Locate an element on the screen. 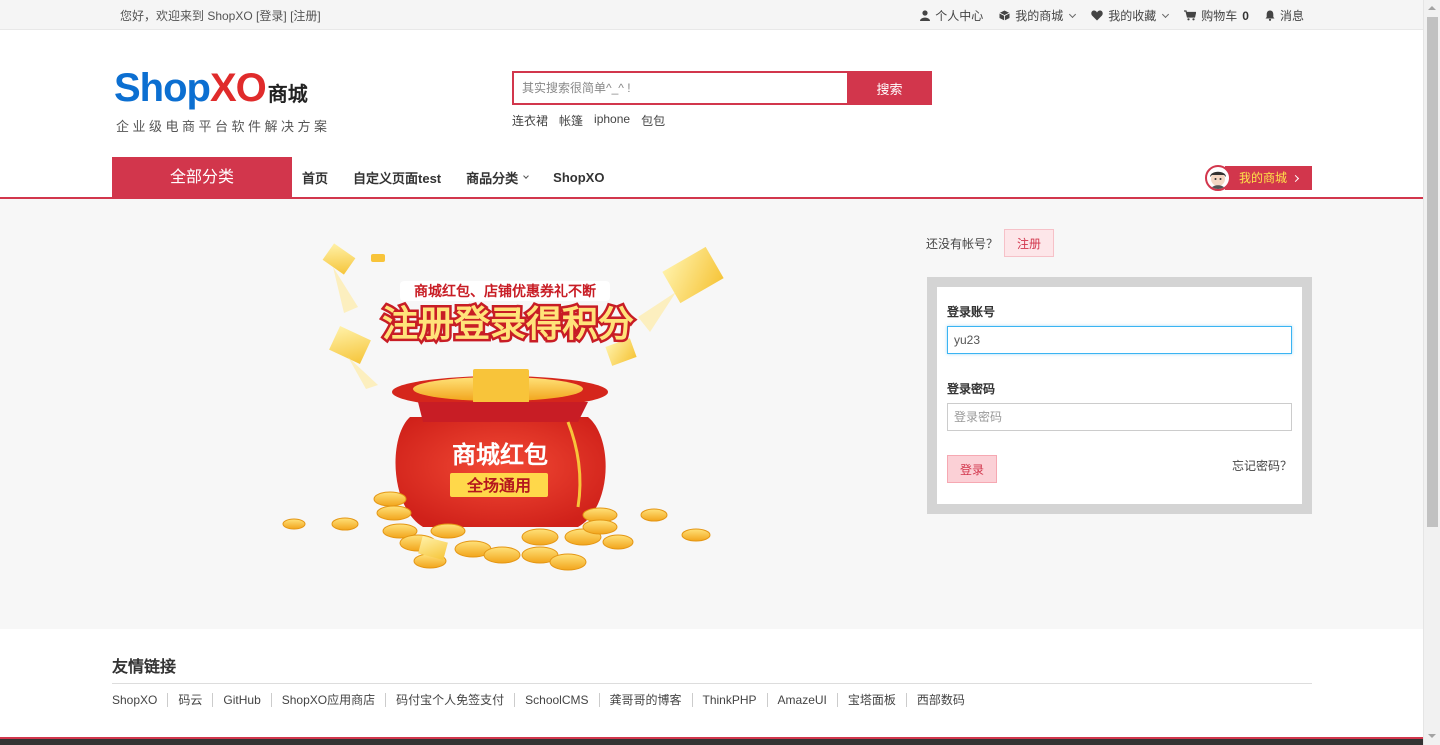 Image resolution: width=1440 pixels, height=745 pixels. no-account-text: 还没有帐号？ is located at coordinates (962, 243).